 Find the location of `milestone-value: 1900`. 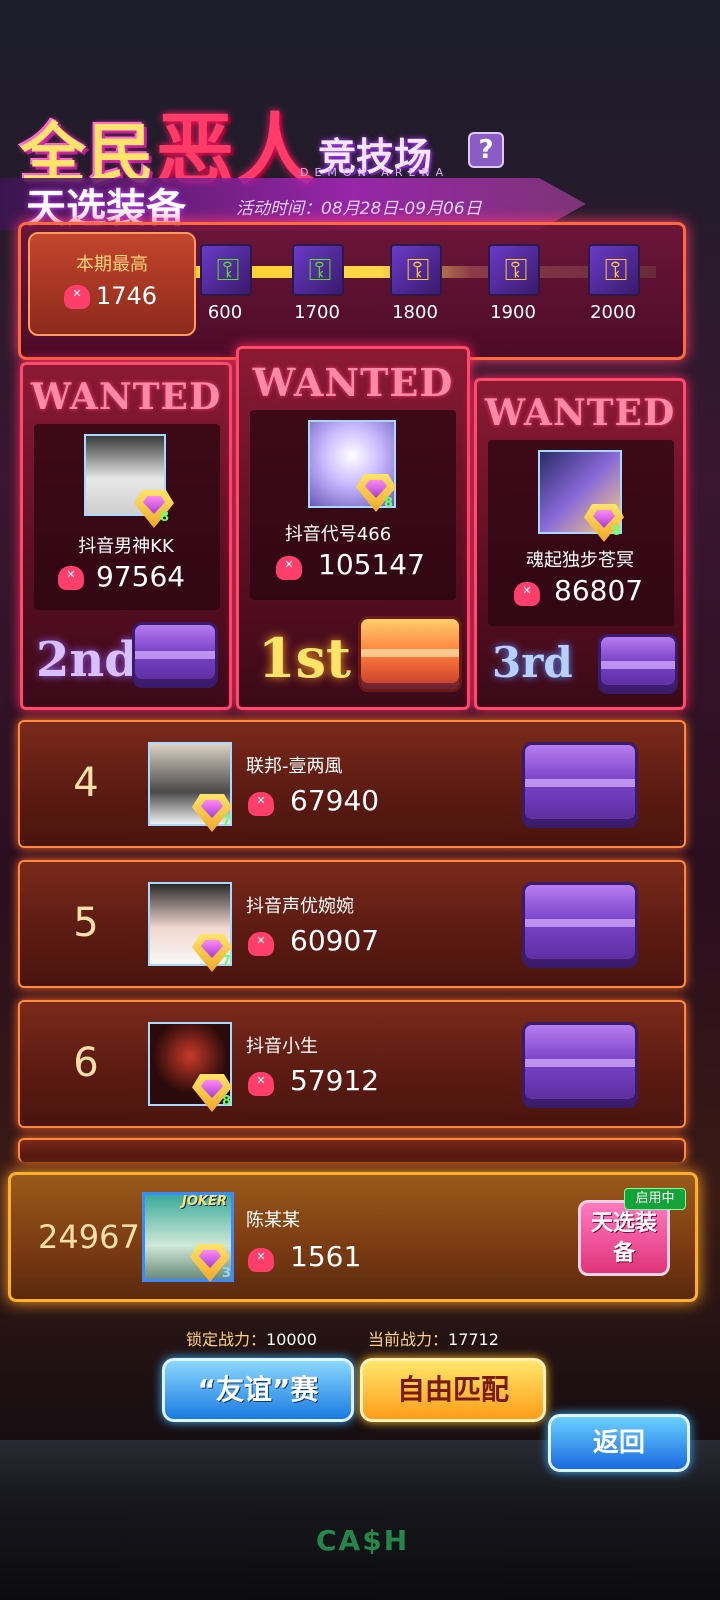

milestone-value: 1900 is located at coordinates (513, 312).